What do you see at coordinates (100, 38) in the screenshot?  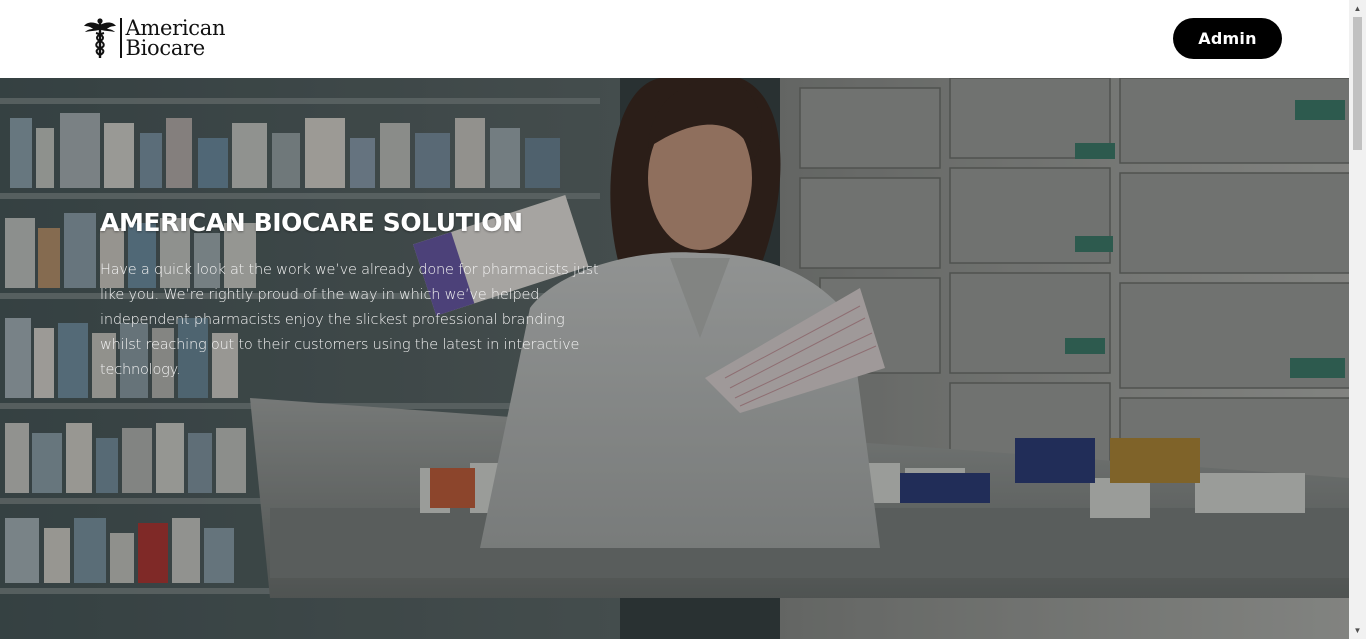 I see `caduceus-icon` at bounding box center [100, 38].